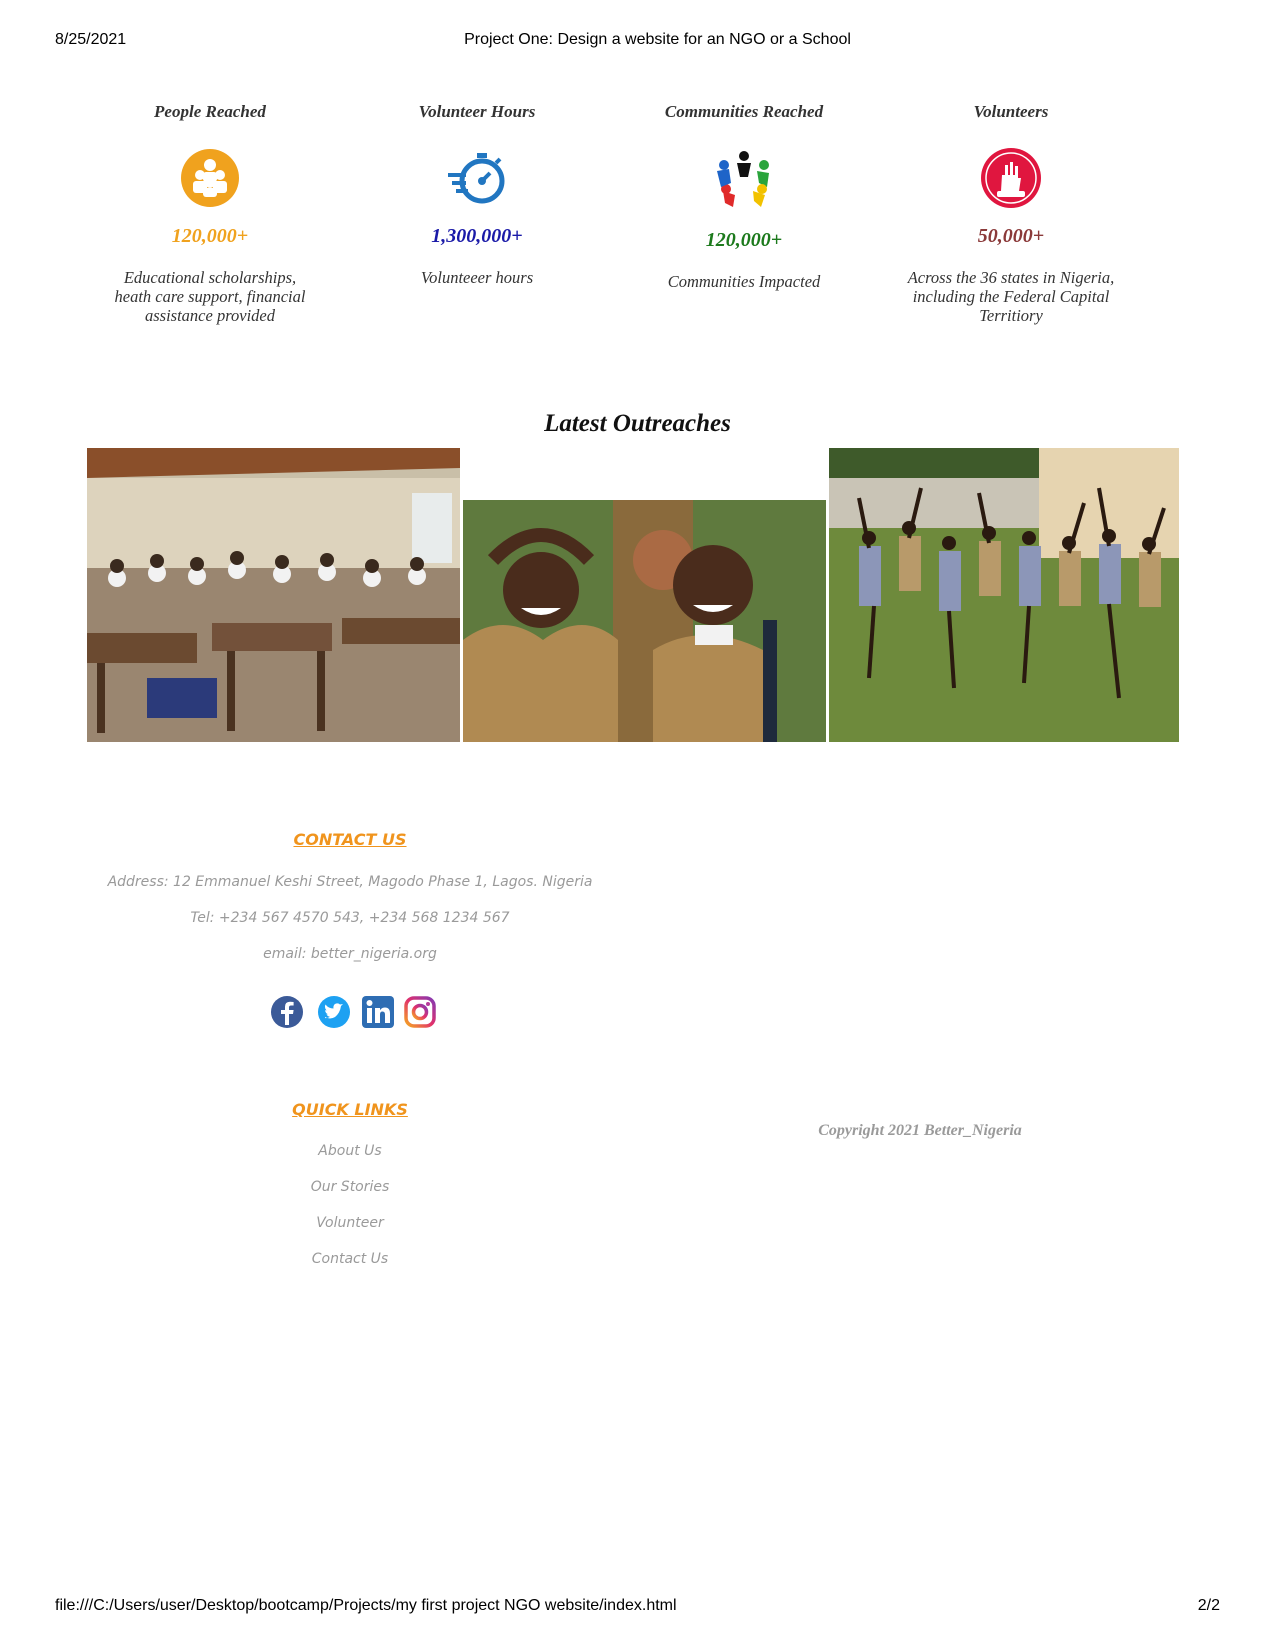 This screenshot has width=1275, height=1650. What do you see at coordinates (287, 1012) in the screenshot?
I see `facebook-icon` at bounding box center [287, 1012].